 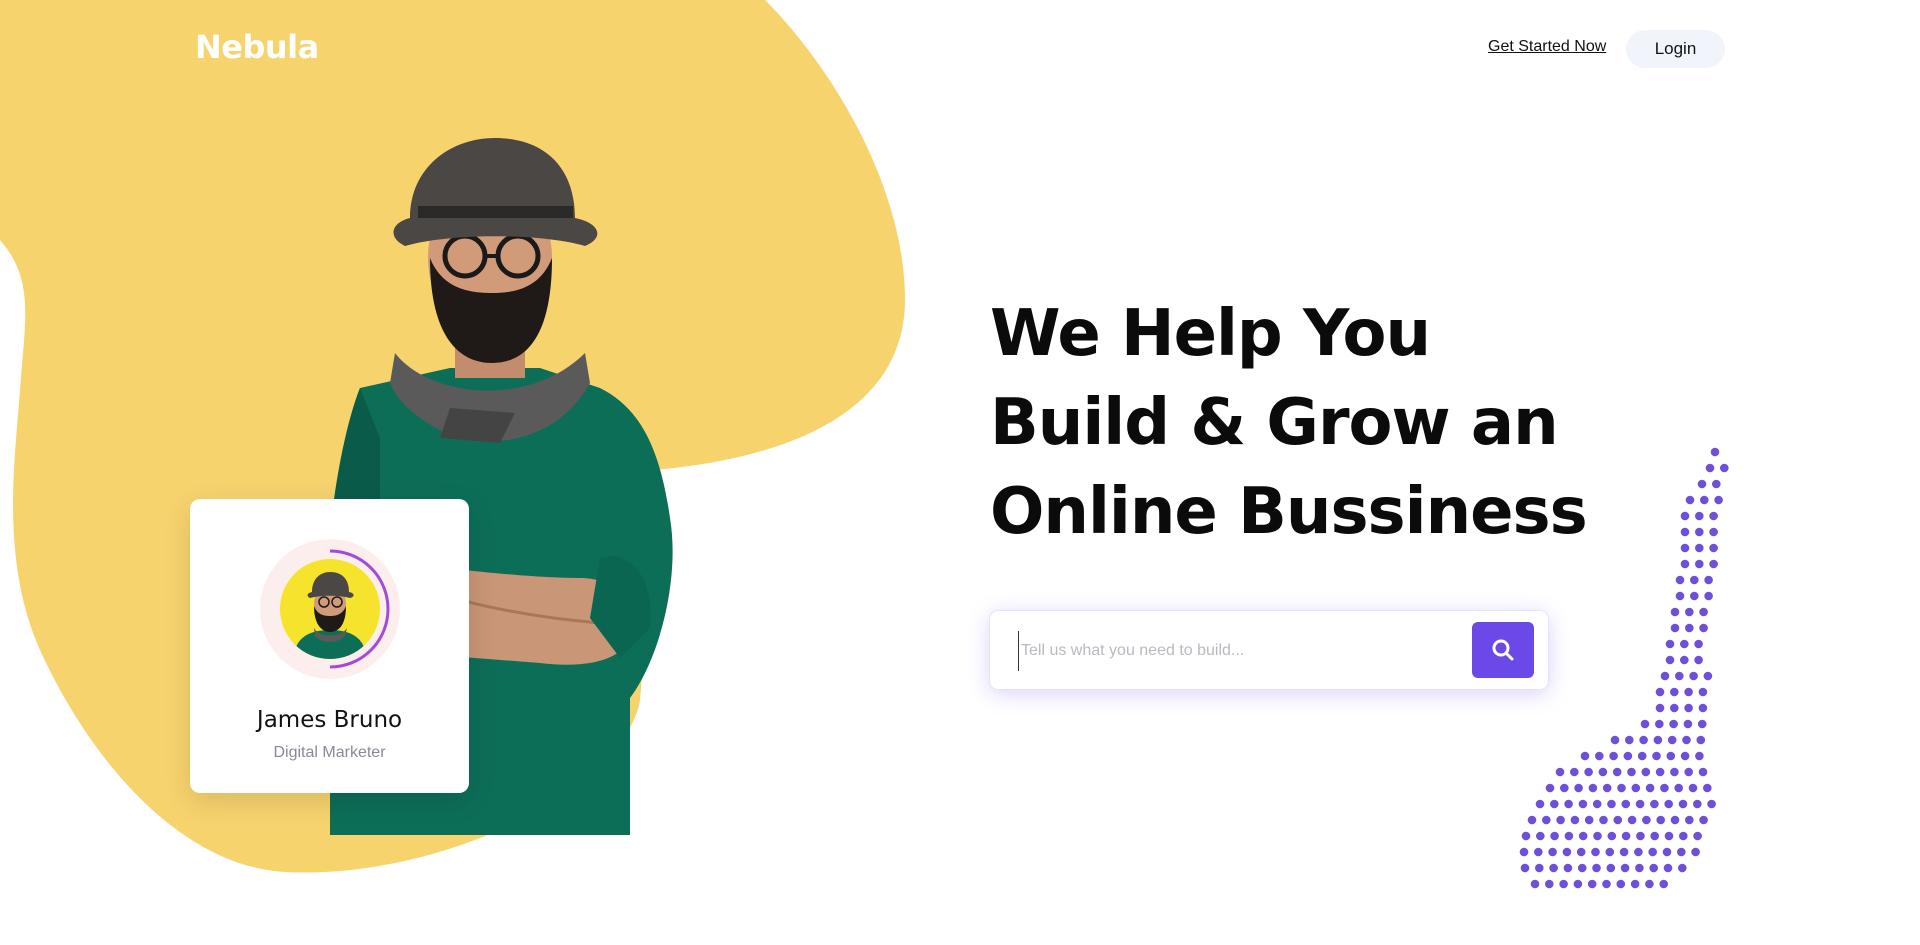 I want to click on profile-card: James Bruno Digital Marketer, so click(x=329, y=646).